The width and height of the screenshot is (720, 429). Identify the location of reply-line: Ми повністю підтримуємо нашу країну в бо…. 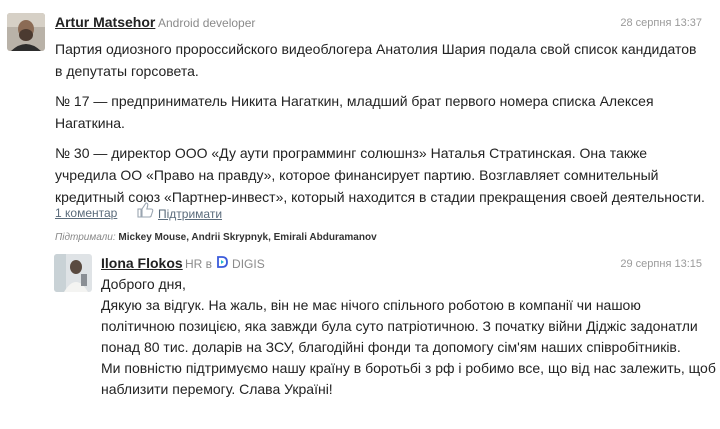
(408, 368).